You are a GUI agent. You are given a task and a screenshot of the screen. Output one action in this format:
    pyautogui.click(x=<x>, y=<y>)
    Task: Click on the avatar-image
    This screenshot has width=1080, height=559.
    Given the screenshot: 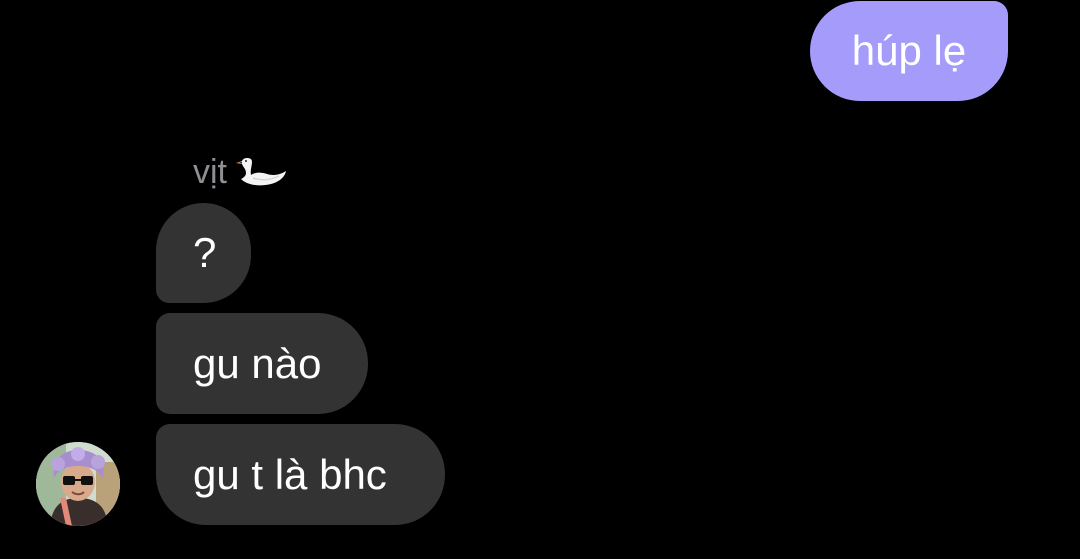 What is the action you would take?
    pyautogui.click(x=78, y=484)
    